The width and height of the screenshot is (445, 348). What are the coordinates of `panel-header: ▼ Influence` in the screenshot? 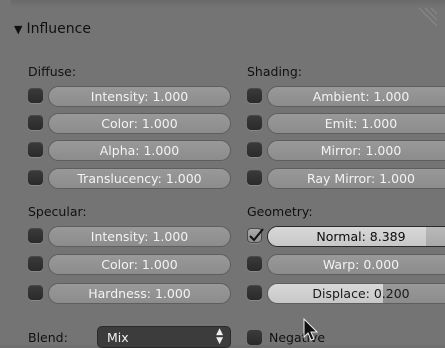 It's located at (52, 29).